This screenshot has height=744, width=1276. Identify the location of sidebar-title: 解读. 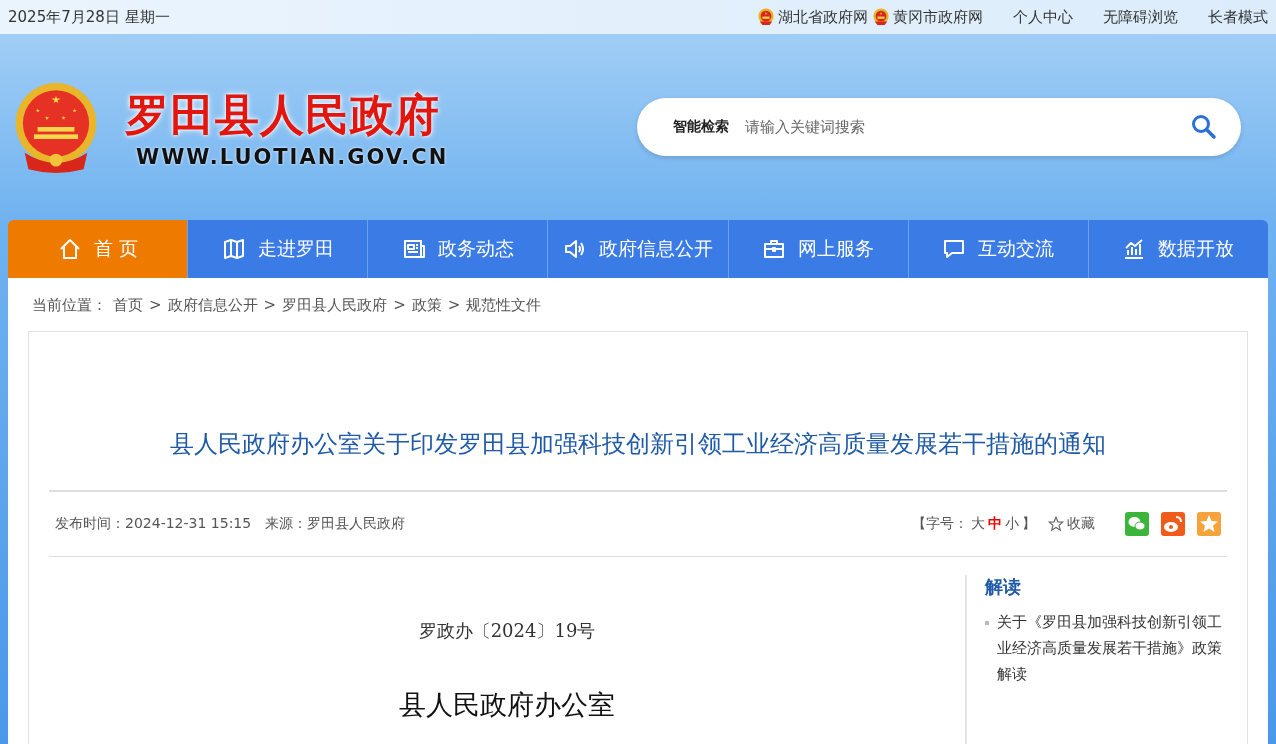
(1003, 587).